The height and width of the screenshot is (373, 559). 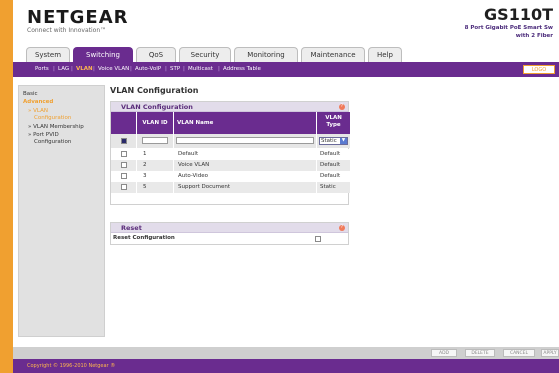 I want to click on vlan-id-cell: 5, so click(x=155, y=187).